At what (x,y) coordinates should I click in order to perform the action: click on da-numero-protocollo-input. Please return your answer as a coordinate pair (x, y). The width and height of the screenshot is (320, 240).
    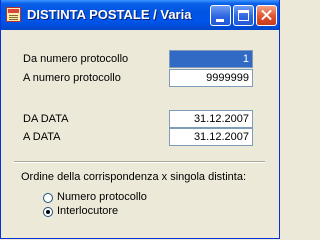
    Looking at the image, I should click on (211, 59).